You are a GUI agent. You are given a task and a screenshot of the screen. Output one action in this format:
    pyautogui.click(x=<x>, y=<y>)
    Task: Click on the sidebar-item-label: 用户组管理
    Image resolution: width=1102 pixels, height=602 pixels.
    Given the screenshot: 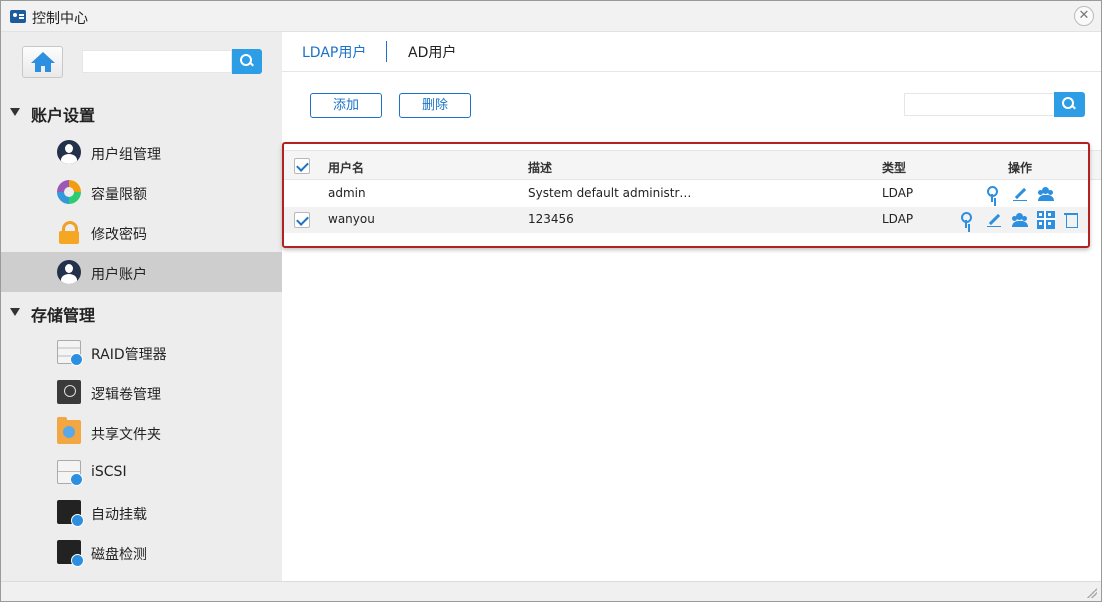 What is the action you would take?
    pyautogui.click(x=126, y=155)
    